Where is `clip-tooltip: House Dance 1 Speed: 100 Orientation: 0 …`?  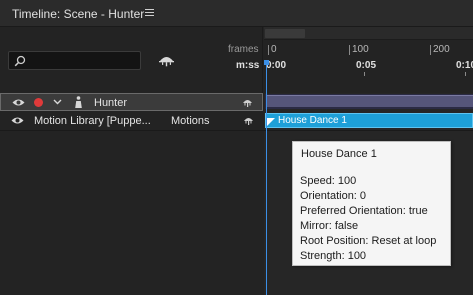
clip-tooltip: House Dance 1 Speed: 100 Orientation: 0 … is located at coordinates (371, 203).